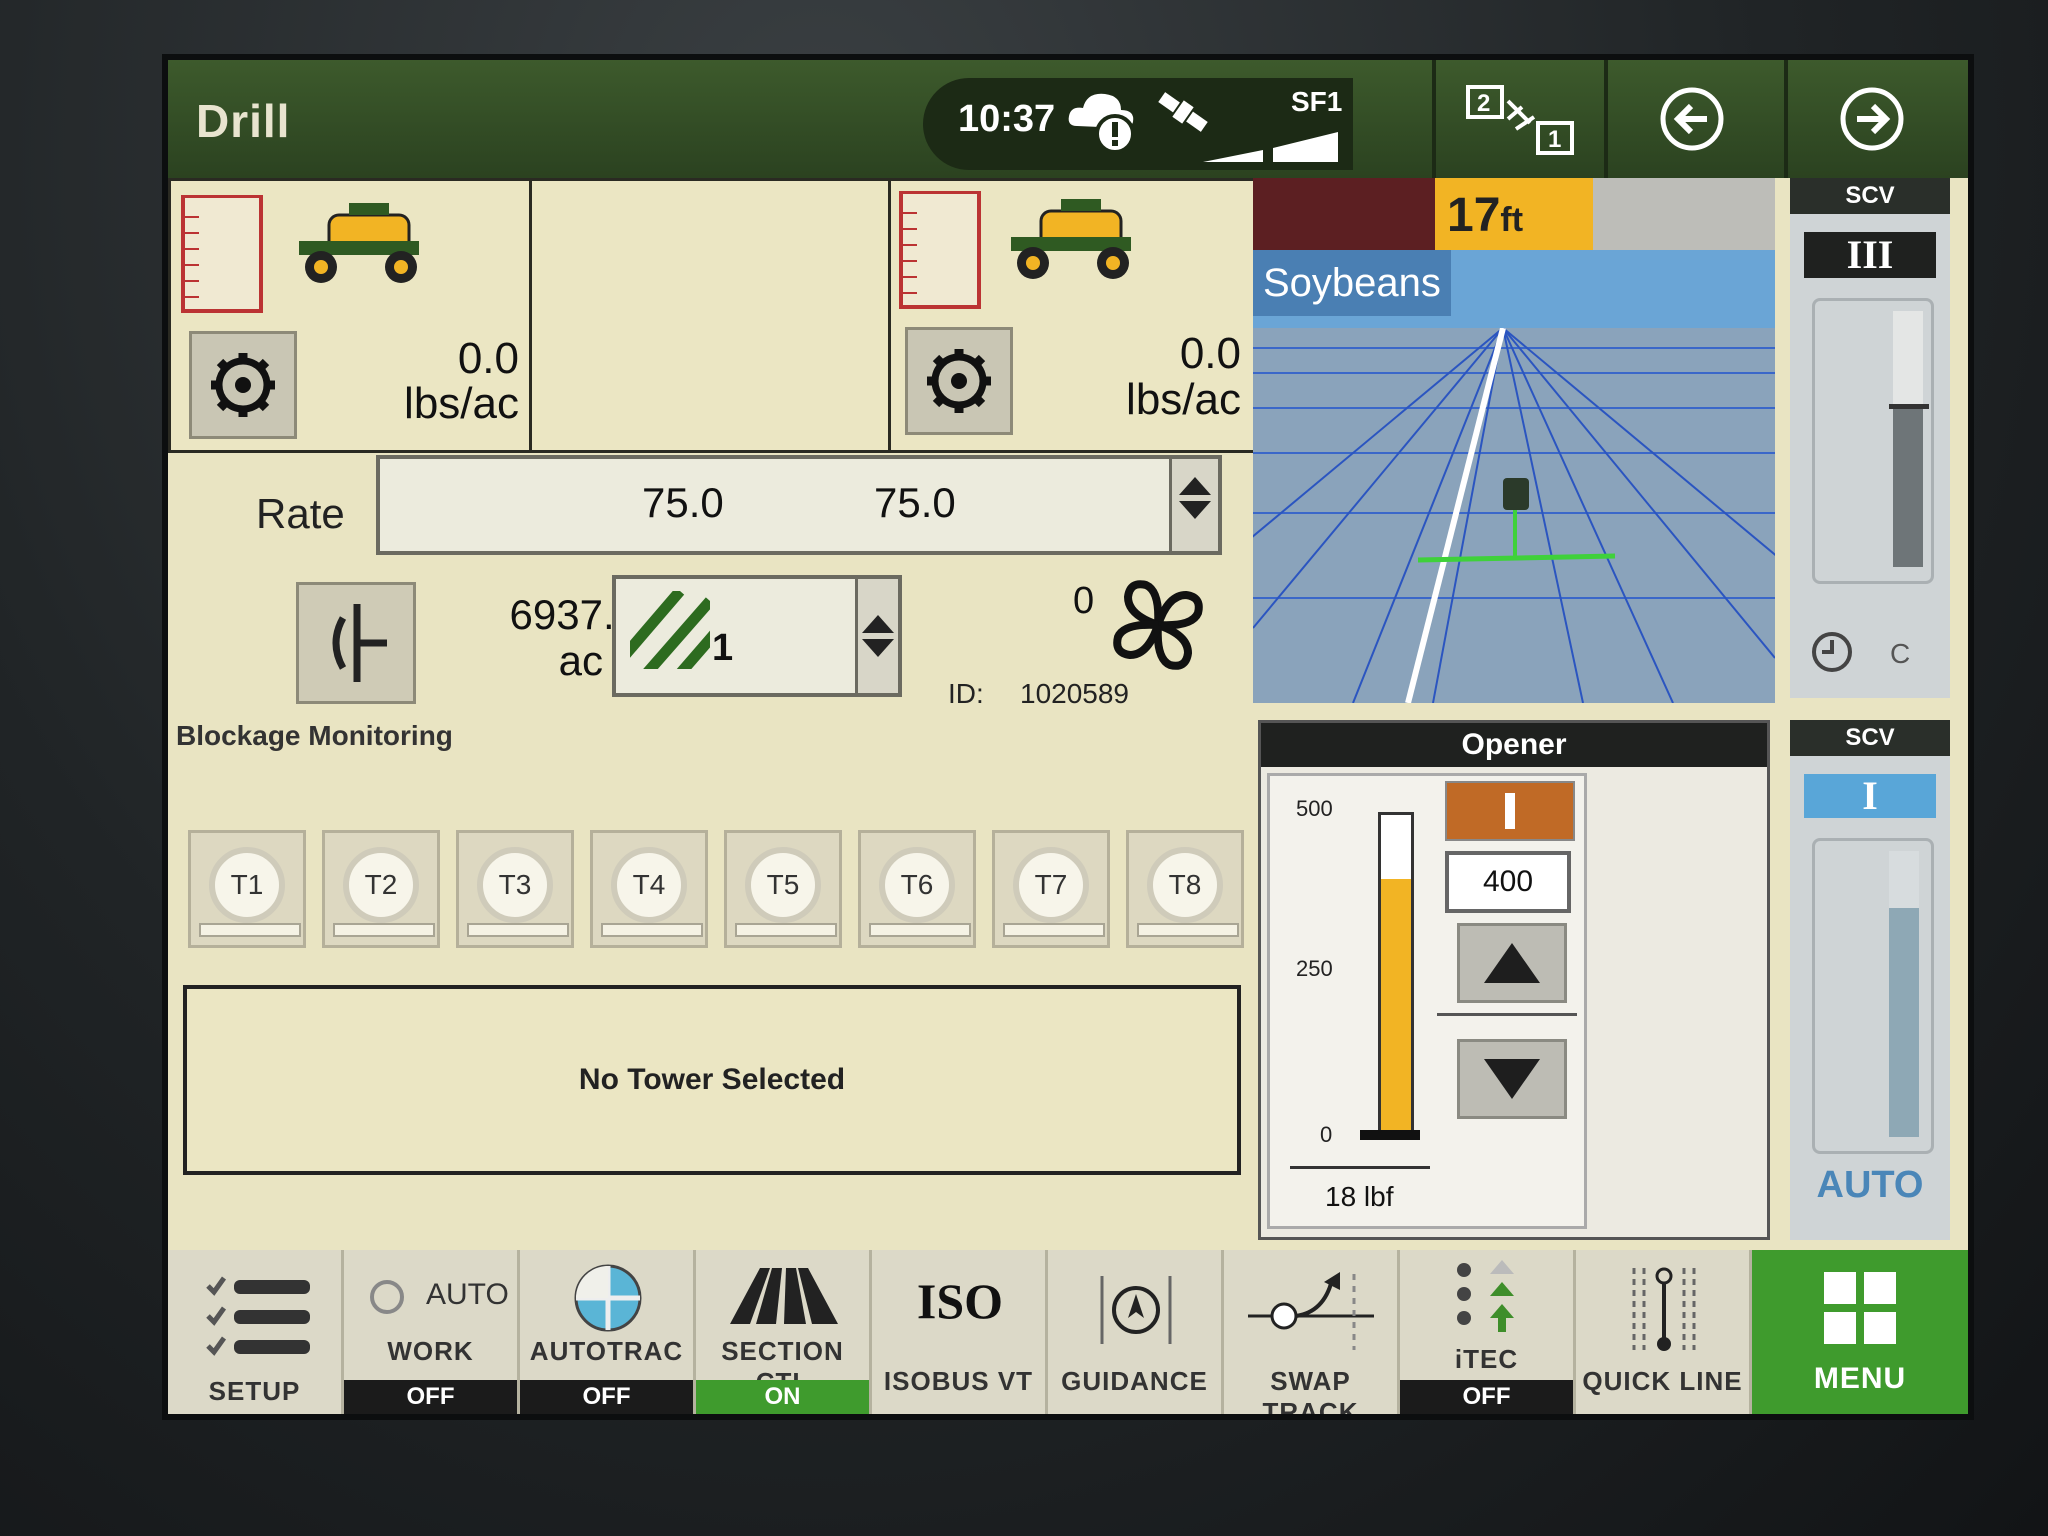 The width and height of the screenshot is (2048, 1536). I want to click on tower-button-t1: T1, so click(247, 889).